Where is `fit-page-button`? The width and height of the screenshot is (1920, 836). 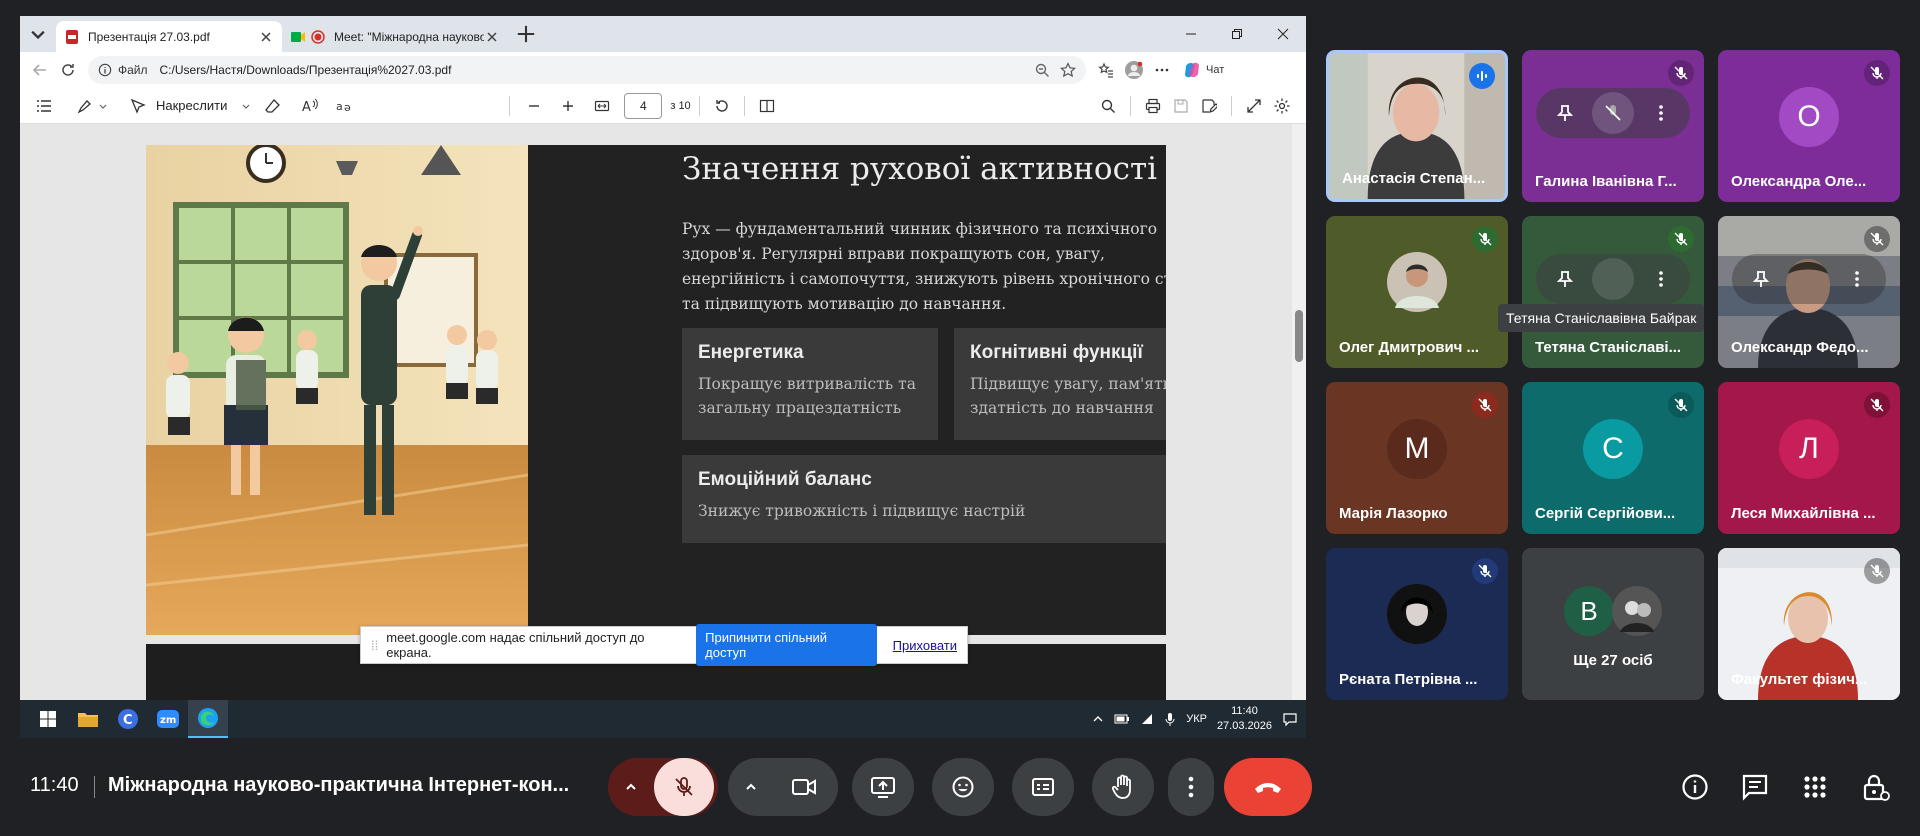 fit-page-button is located at coordinates (602, 106).